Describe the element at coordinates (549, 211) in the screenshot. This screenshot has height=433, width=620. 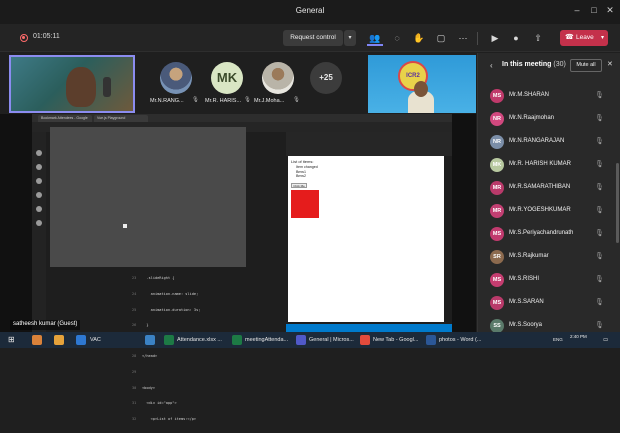
I see `participant-row: MR Mr.R.YOGESHKUMAR 🎙` at that location.